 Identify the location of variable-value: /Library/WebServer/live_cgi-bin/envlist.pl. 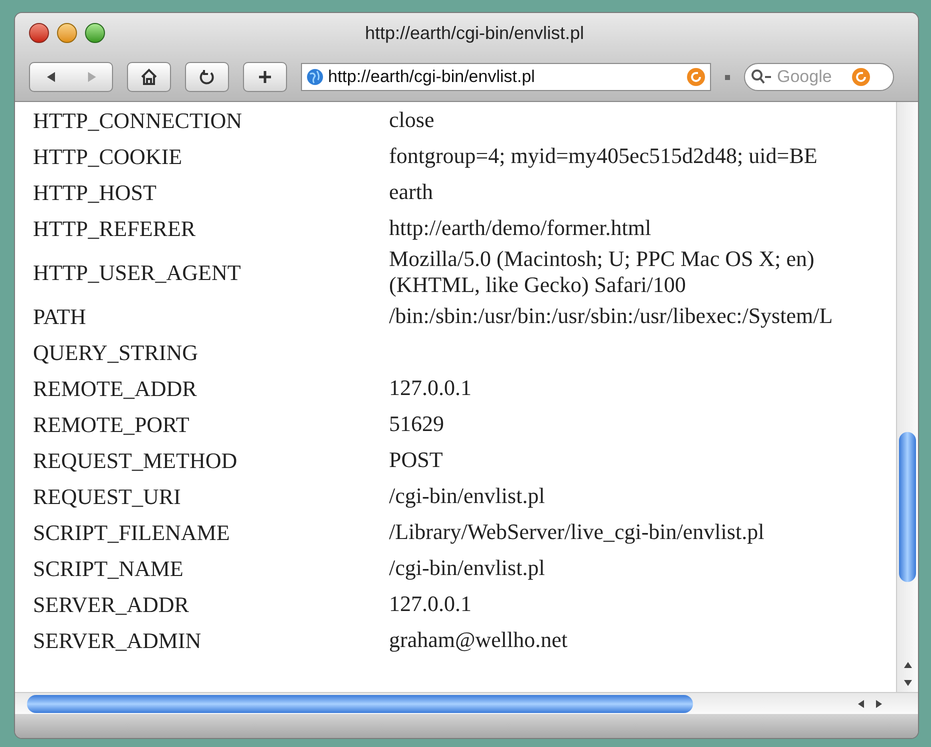
(576, 532).